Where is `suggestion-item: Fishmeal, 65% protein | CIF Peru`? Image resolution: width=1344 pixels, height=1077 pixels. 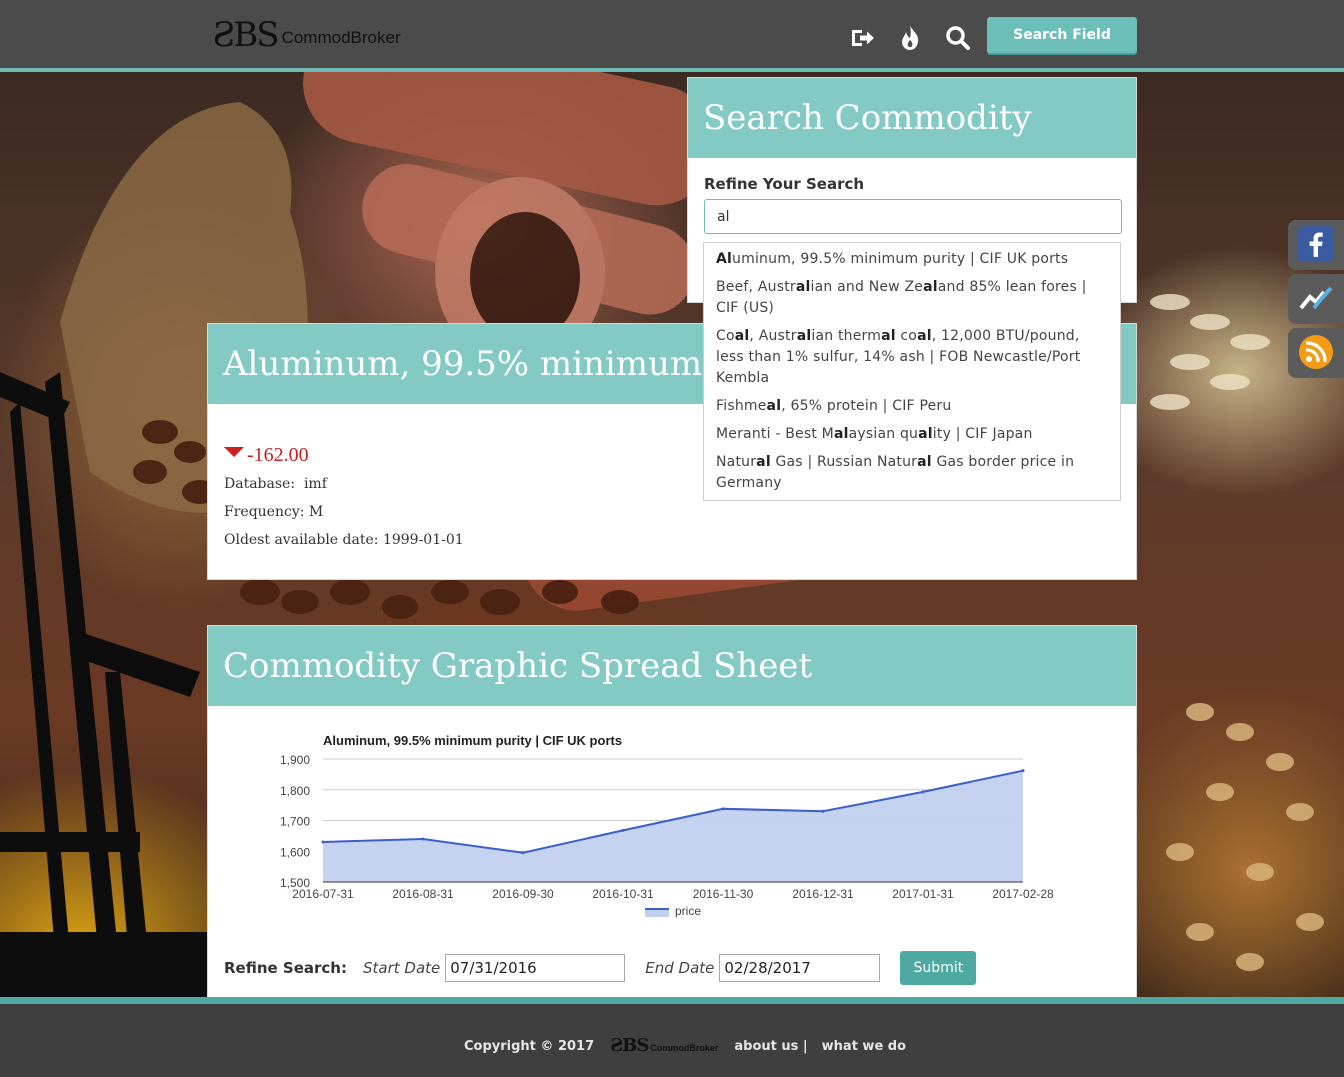 suggestion-item: Fishmeal, 65% protein | CIF Peru is located at coordinates (912, 407).